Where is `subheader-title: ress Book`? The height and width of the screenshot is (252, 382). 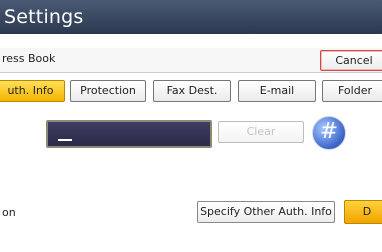 subheader-title: ress Book is located at coordinates (29, 58).